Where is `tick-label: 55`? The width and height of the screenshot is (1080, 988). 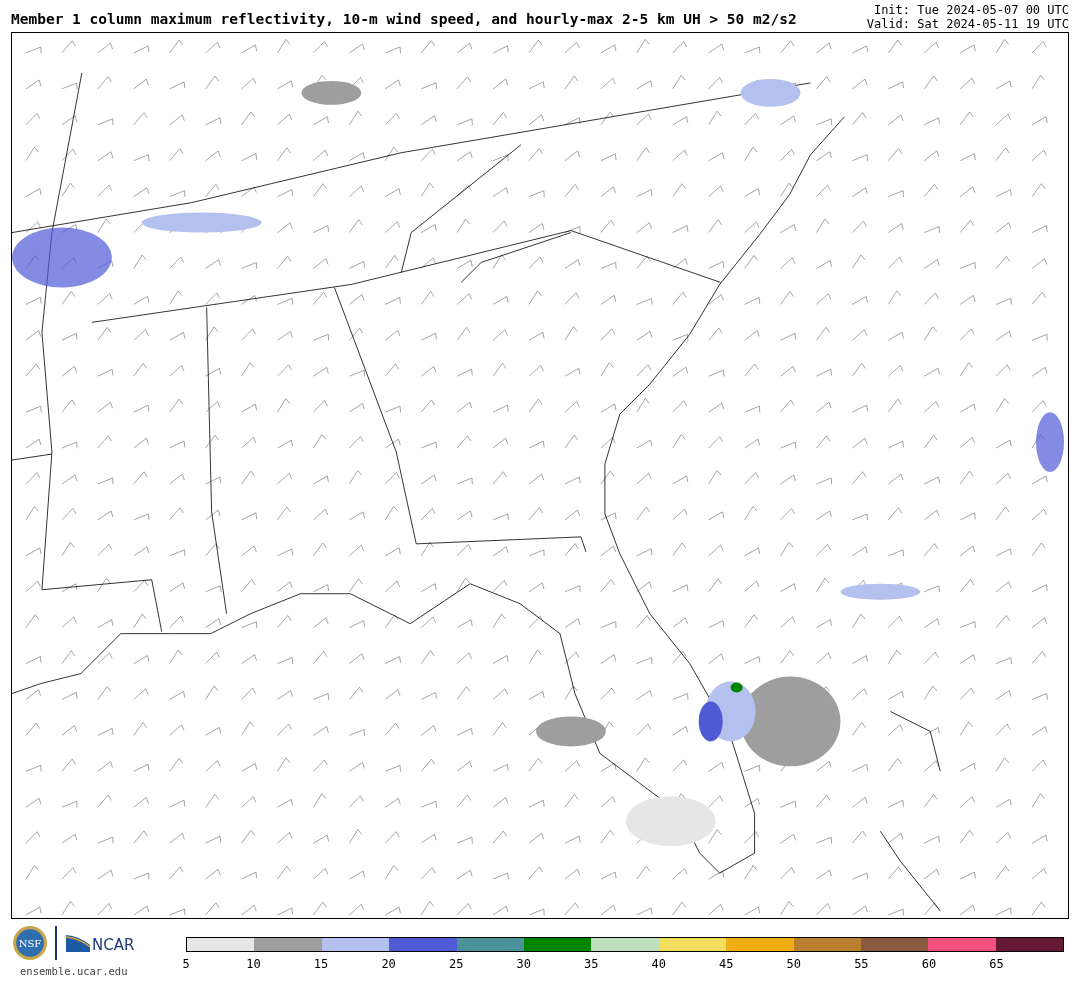 tick-label: 55 is located at coordinates (861, 964).